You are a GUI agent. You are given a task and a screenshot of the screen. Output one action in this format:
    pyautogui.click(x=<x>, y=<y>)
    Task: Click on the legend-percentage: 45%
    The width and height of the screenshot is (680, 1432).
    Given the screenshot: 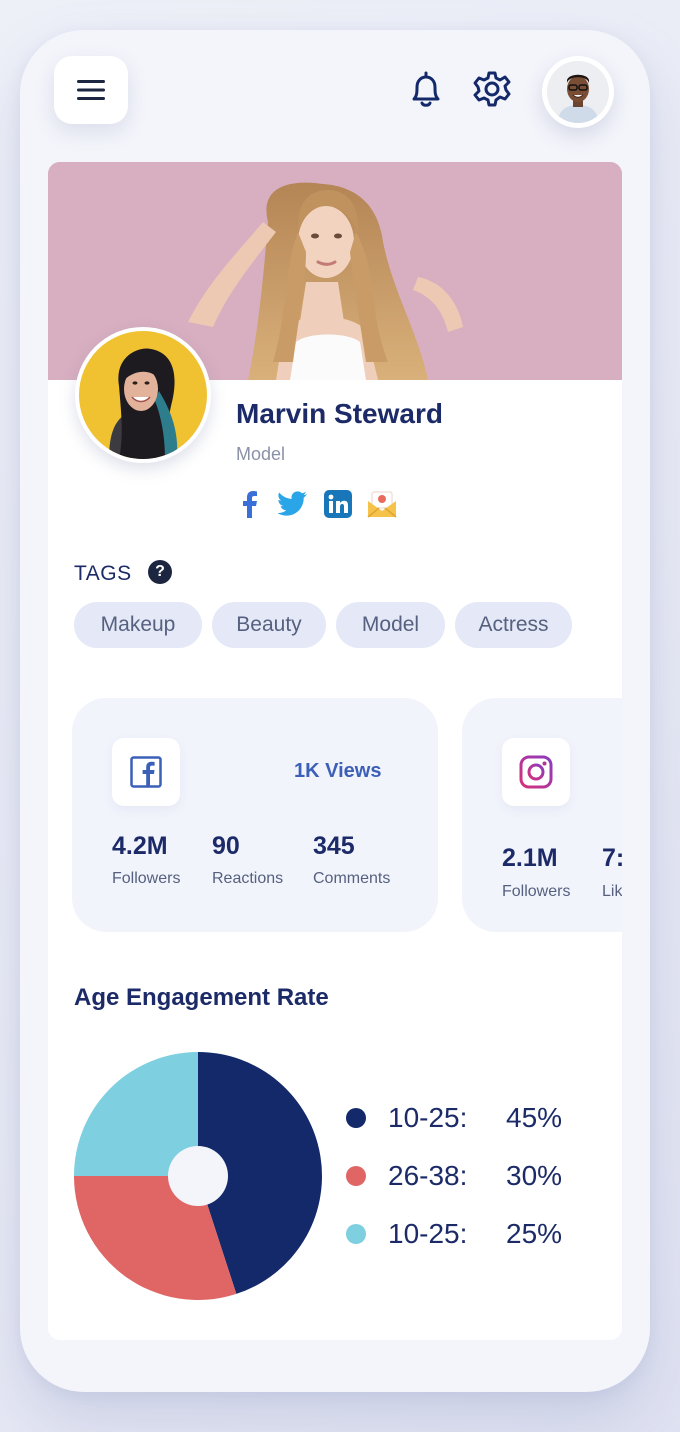 What is the action you would take?
    pyautogui.click(x=534, y=1117)
    